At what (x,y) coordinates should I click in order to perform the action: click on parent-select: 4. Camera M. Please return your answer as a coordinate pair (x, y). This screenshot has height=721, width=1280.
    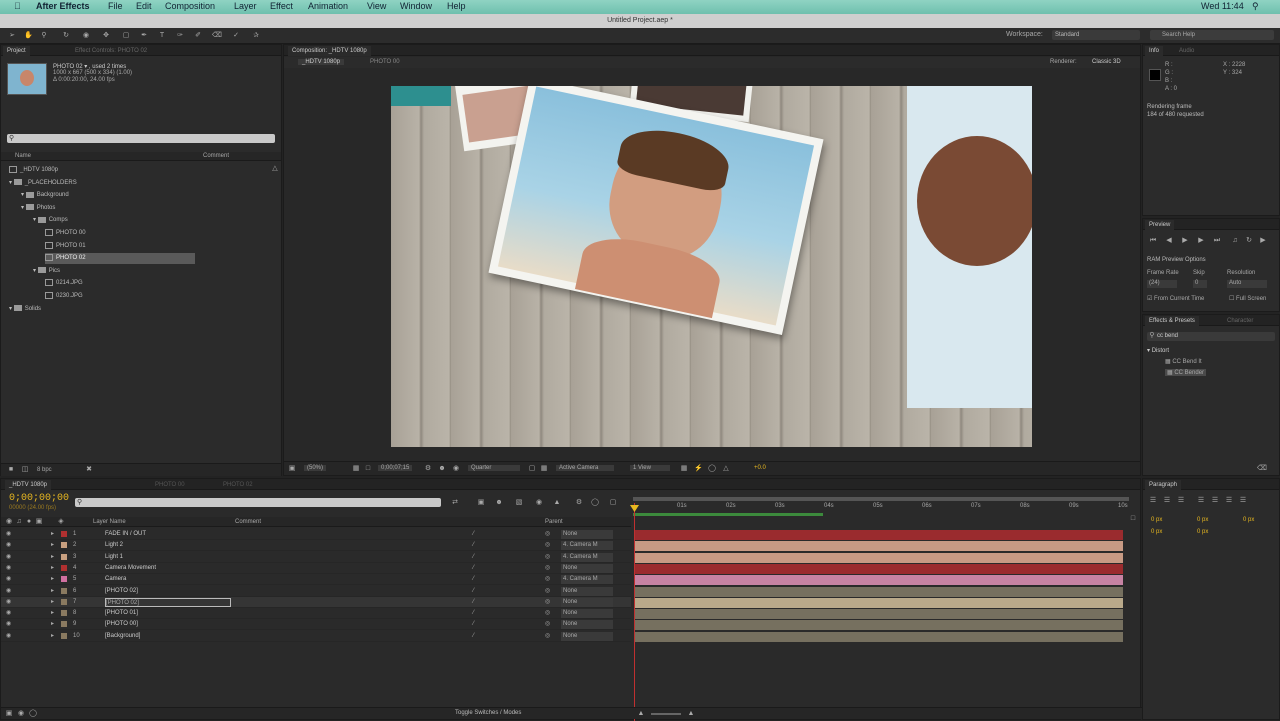
    Looking at the image, I should click on (587, 557).